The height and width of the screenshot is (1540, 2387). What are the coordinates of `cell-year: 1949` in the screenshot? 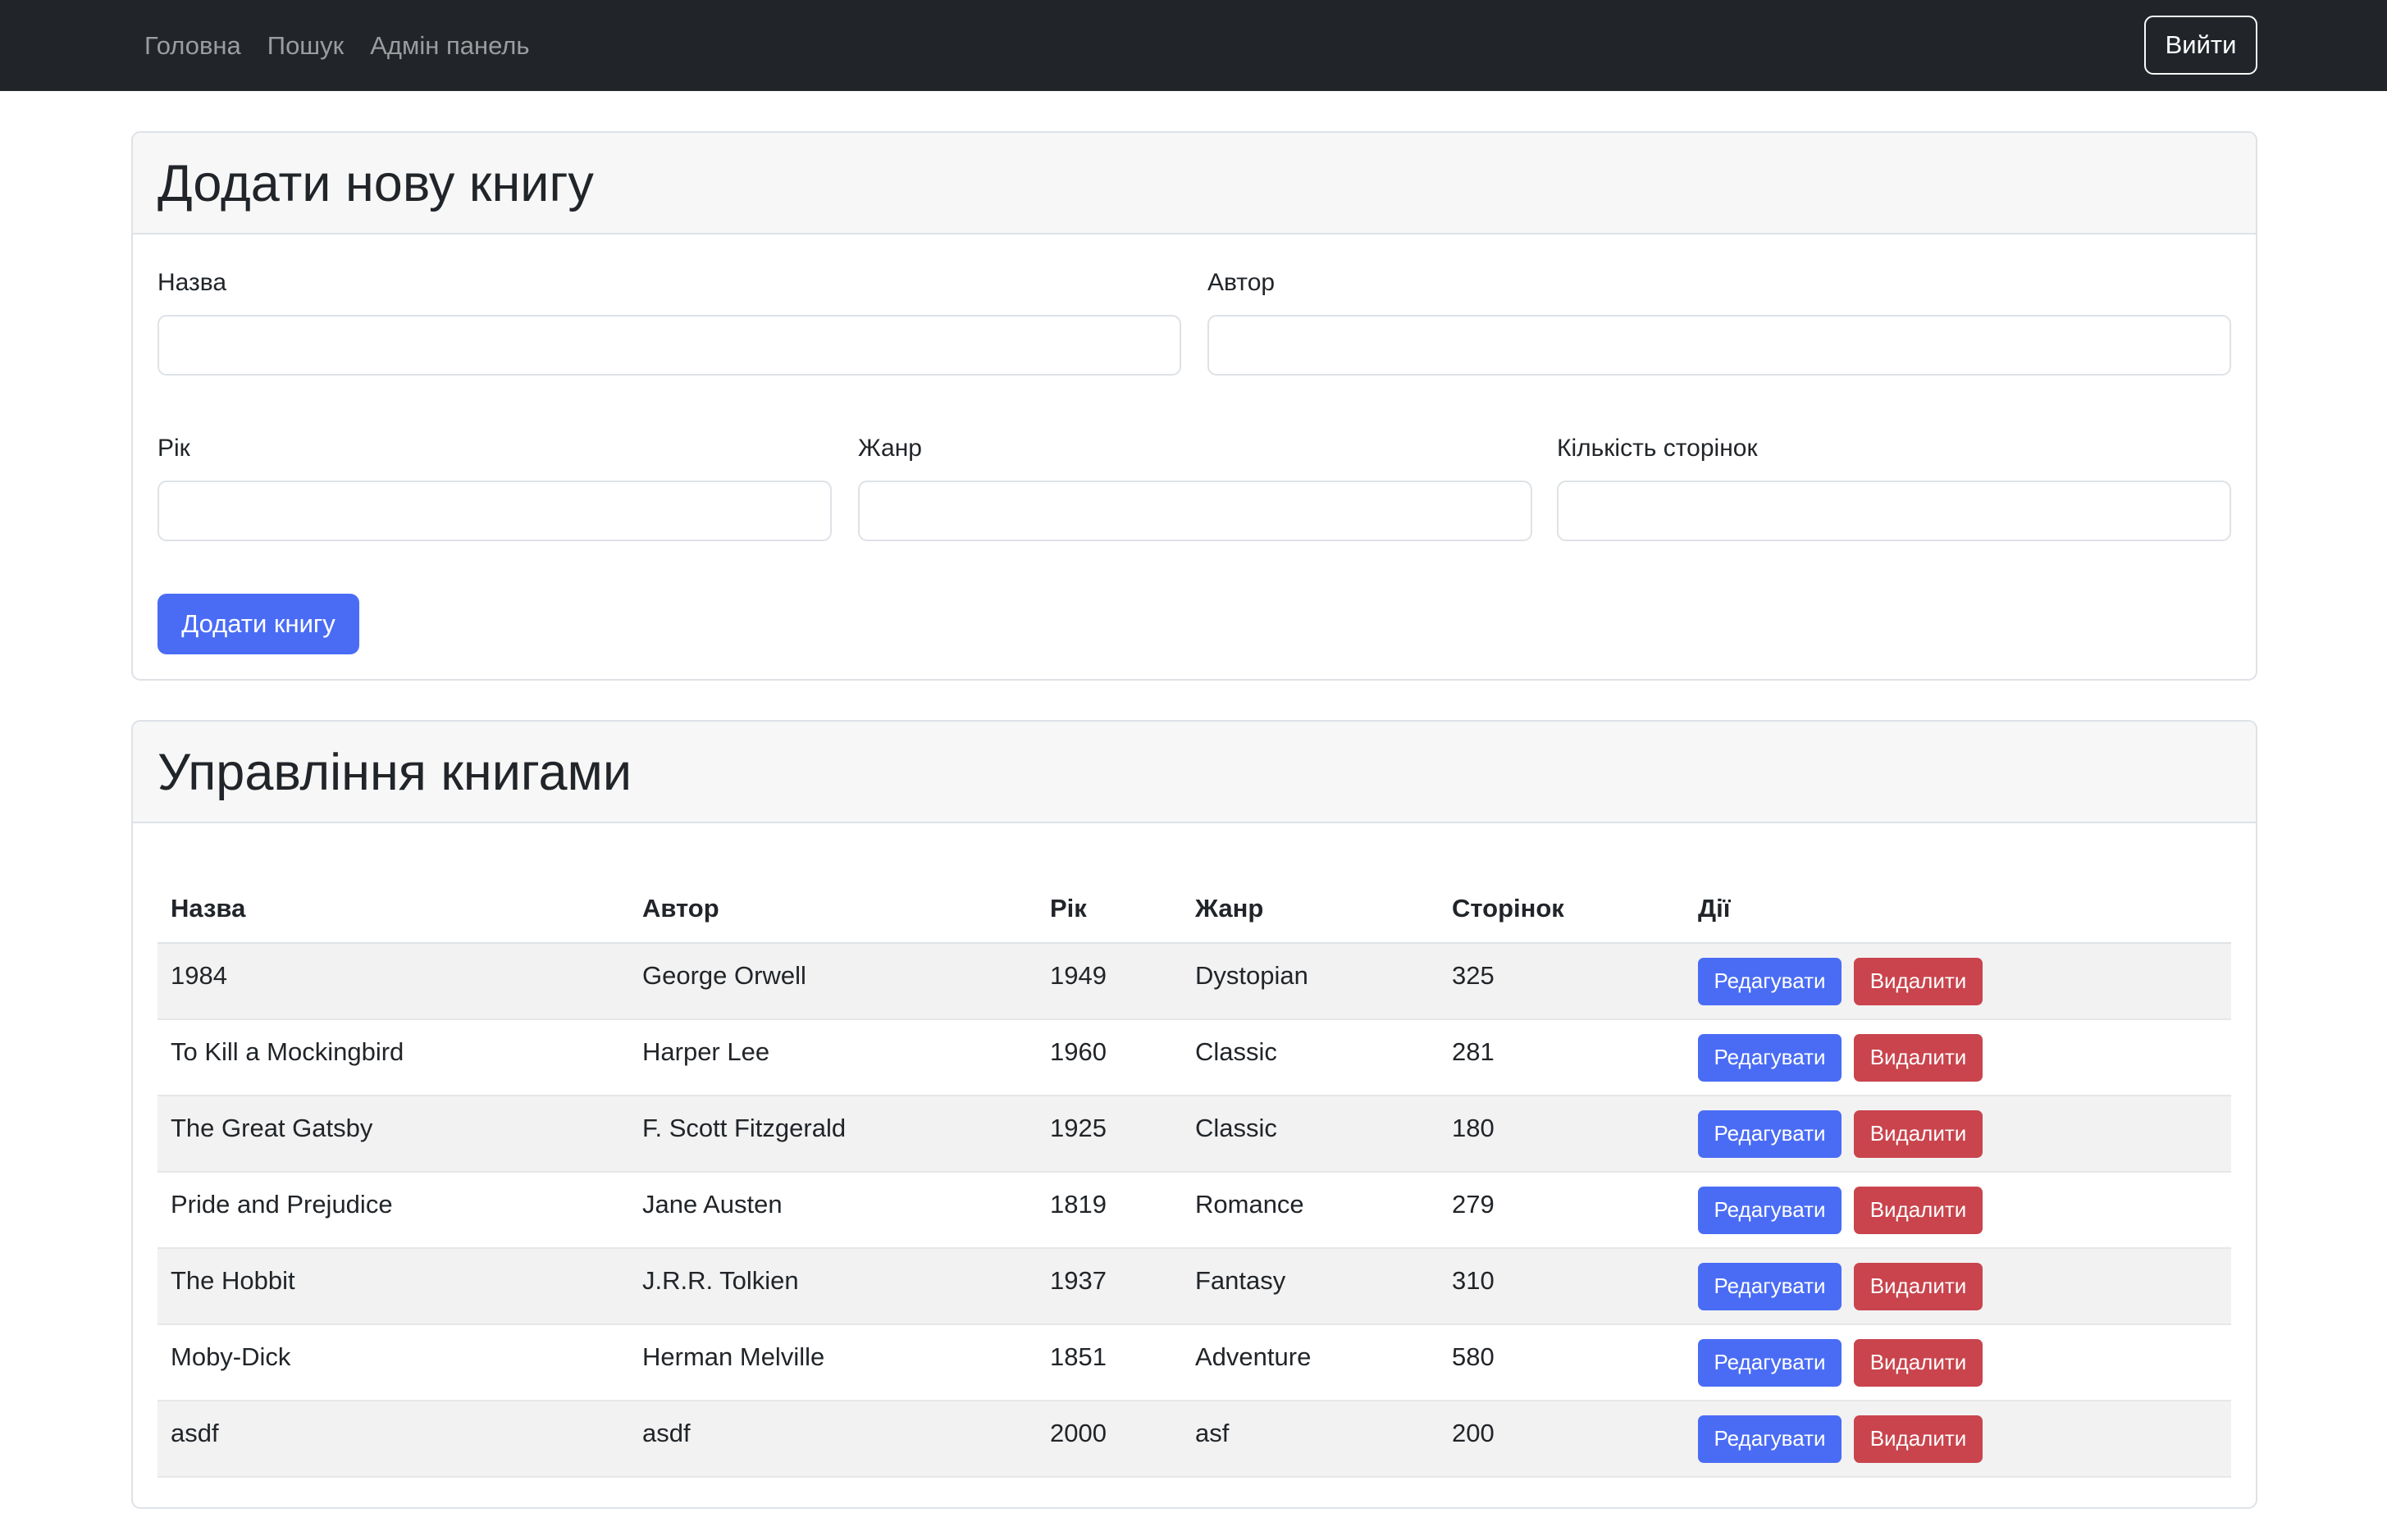 It's located at (1109, 981).